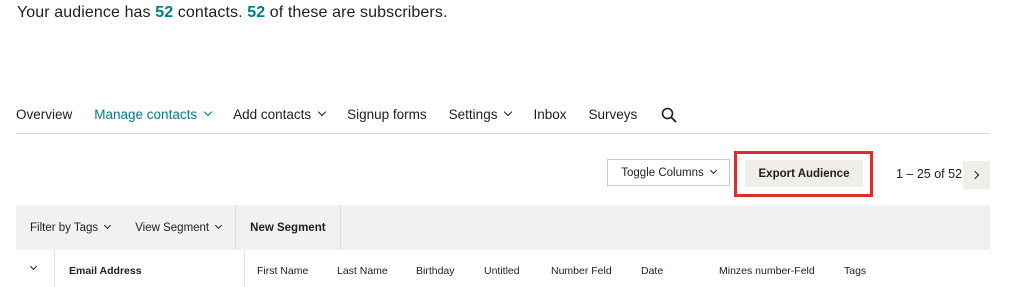  I want to click on summary-suffix: of these are subscribers., so click(356, 12).